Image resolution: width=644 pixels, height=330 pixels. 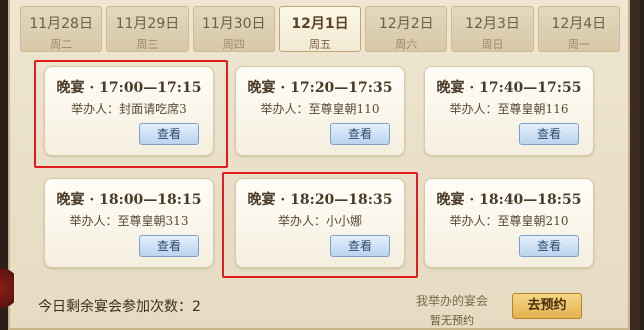 What do you see at coordinates (579, 24) in the screenshot?
I see `tab-date: 12月4日` at bounding box center [579, 24].